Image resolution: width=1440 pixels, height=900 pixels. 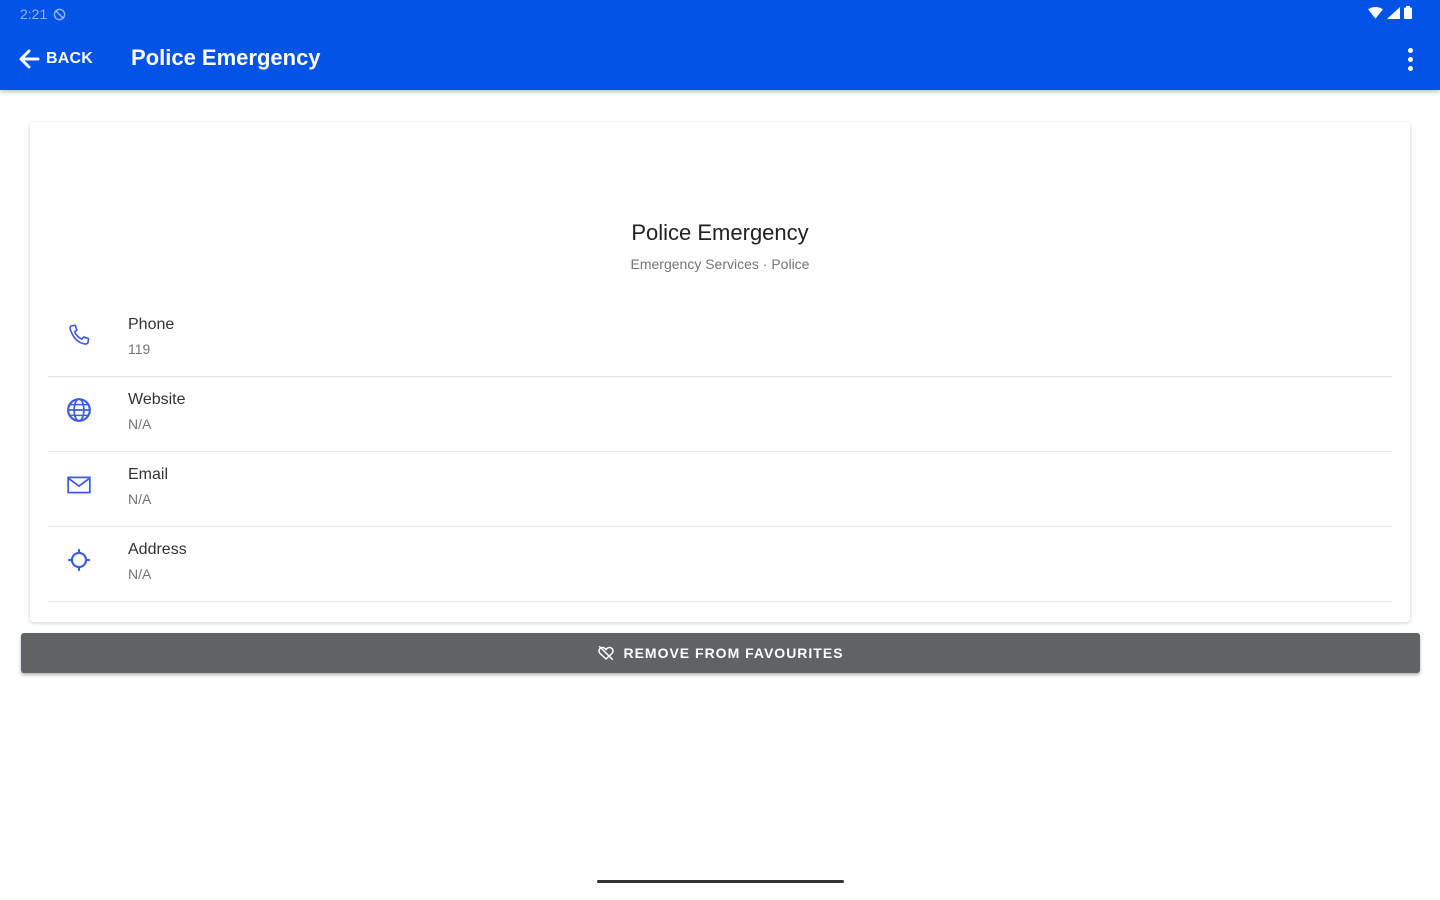 What do you see at coordinates (720, 414) in the screenshot?
I see `website-row: Website N/A` at bounding box center [720, 414].